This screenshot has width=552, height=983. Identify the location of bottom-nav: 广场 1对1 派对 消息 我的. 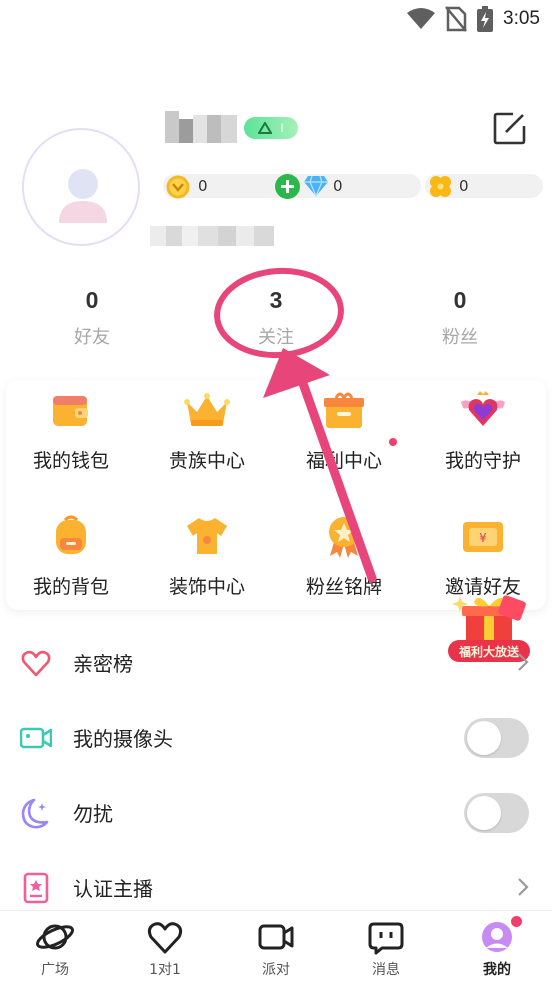
(276, 946).